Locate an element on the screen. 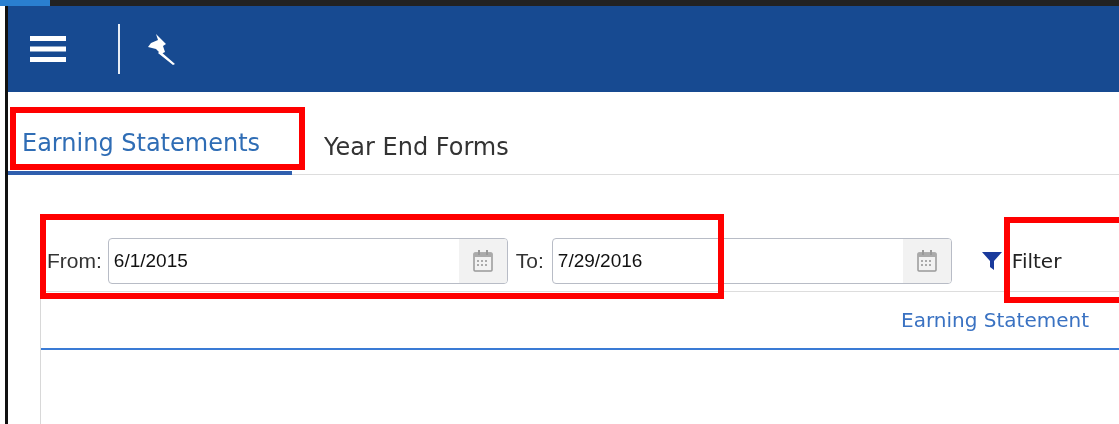 This screenshot has width=1119, height=424. to-date-field: 7/29/2016 is located at coordinates (751, 261).